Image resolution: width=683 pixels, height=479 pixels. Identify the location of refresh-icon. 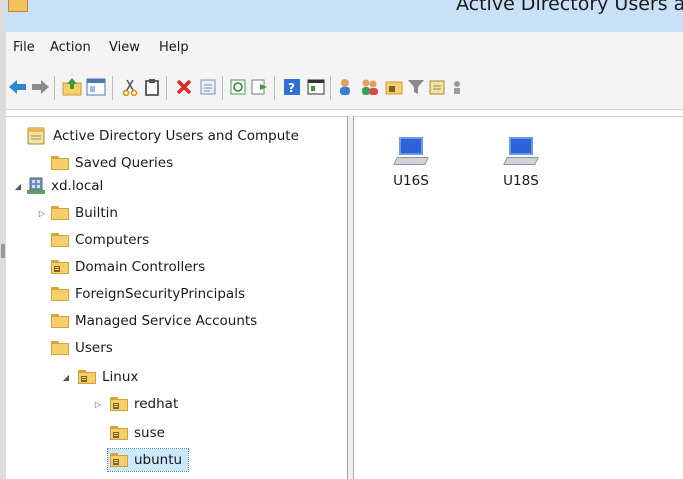
(238, 87).